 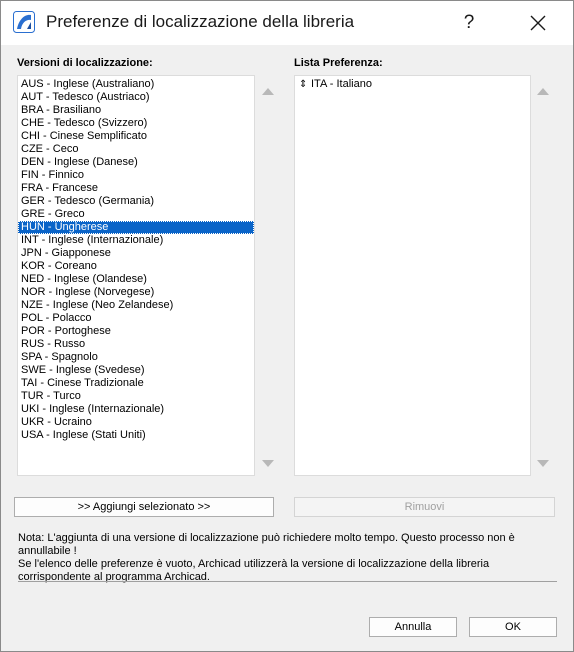 What do you see at coordinates (136, 422) in the screenshot?
I see `list-item: UKR - Ucraino` at bounding box center [136, 422].